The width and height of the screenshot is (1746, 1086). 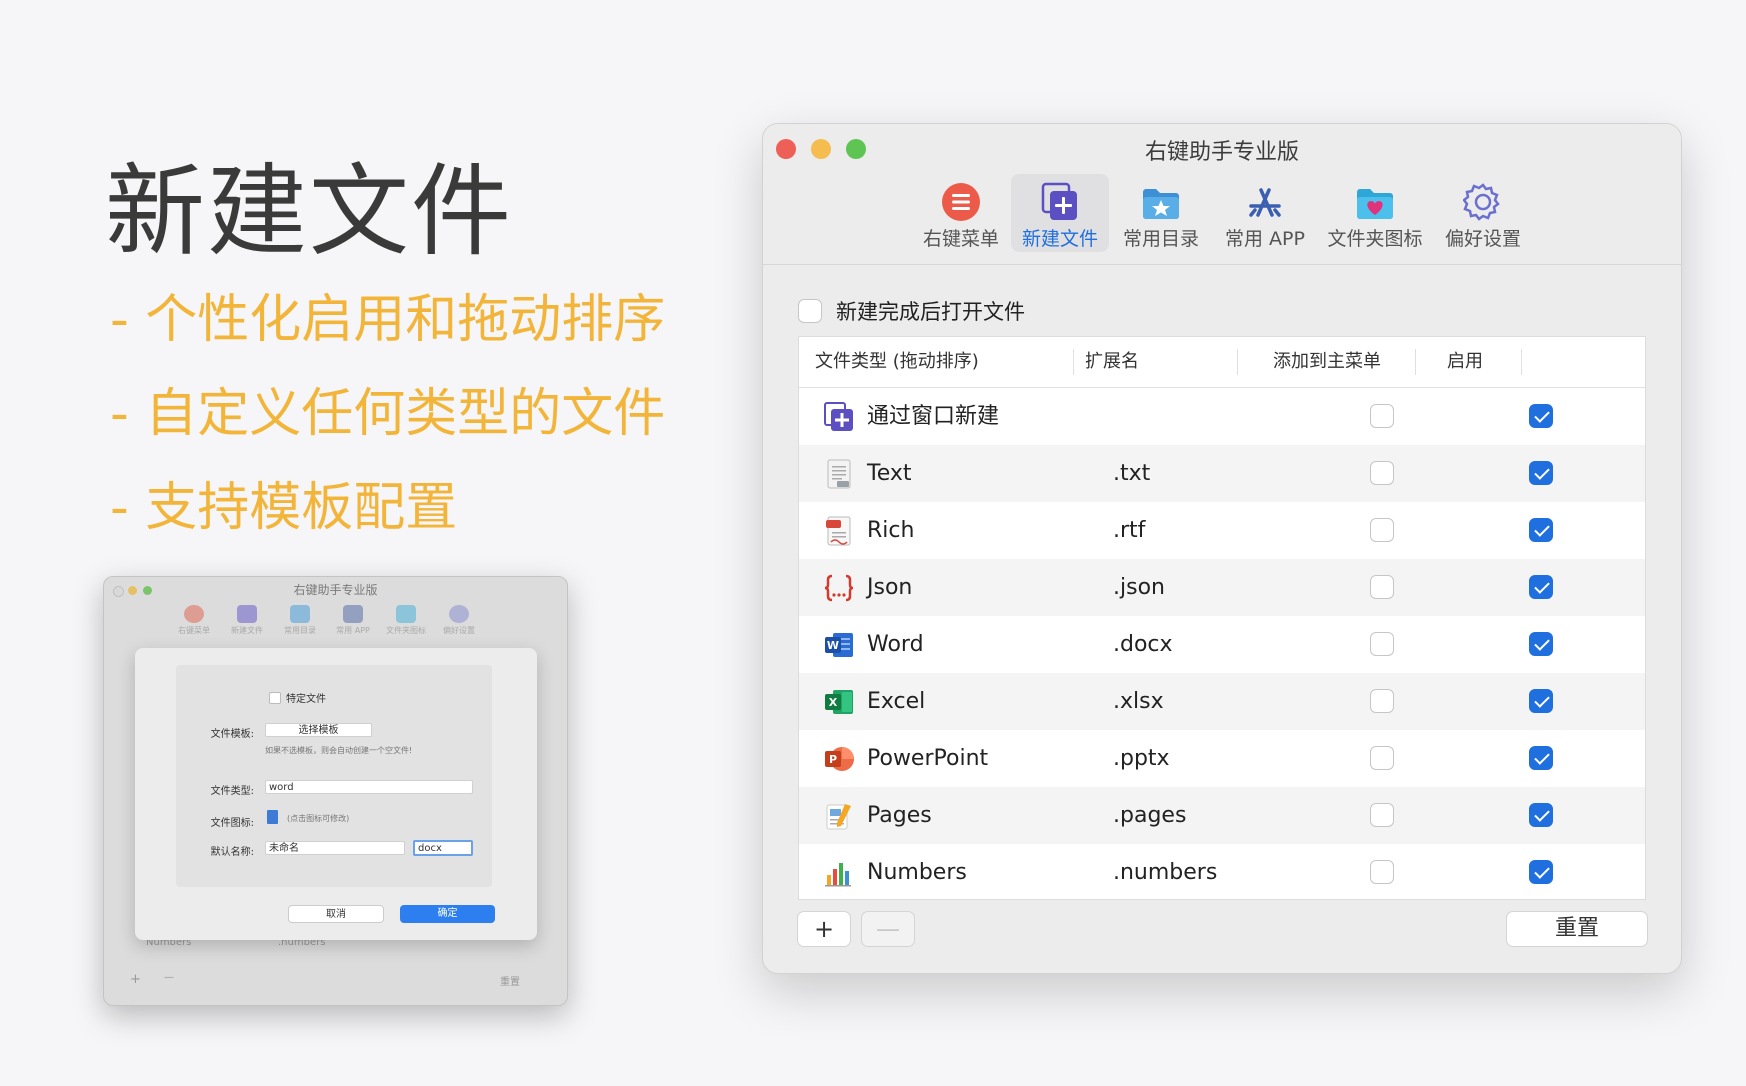 I want to click on preview-icon-hint: (点击图标可修改), so click(x=318, y=818).